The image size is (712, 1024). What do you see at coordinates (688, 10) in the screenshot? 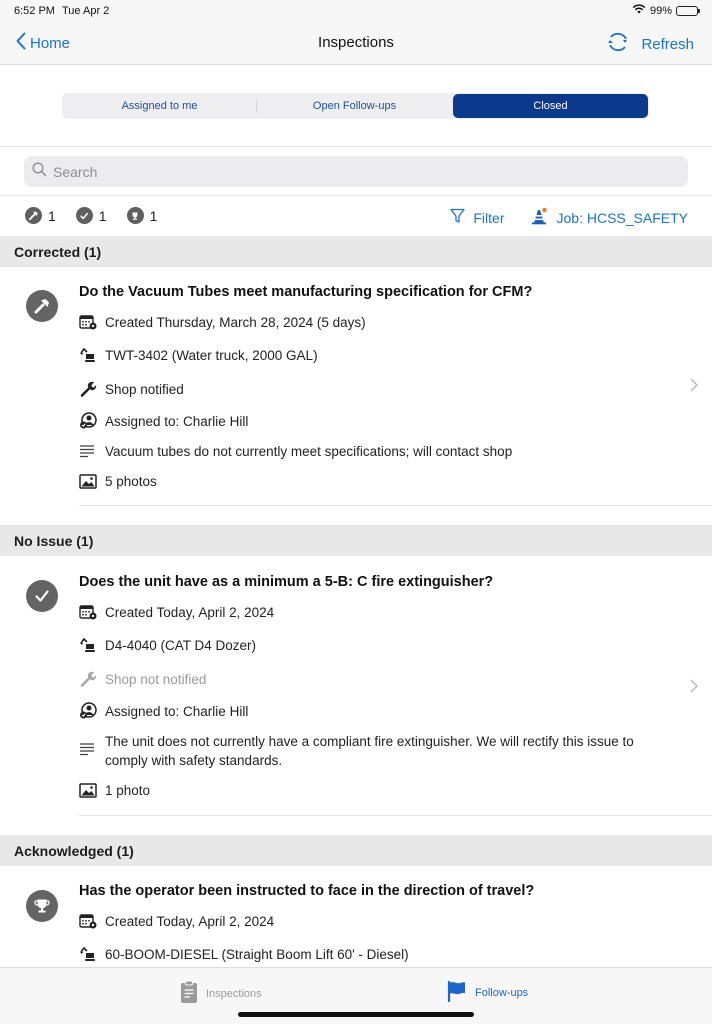
I see `battery-icon` at bounding box center [688, 10].